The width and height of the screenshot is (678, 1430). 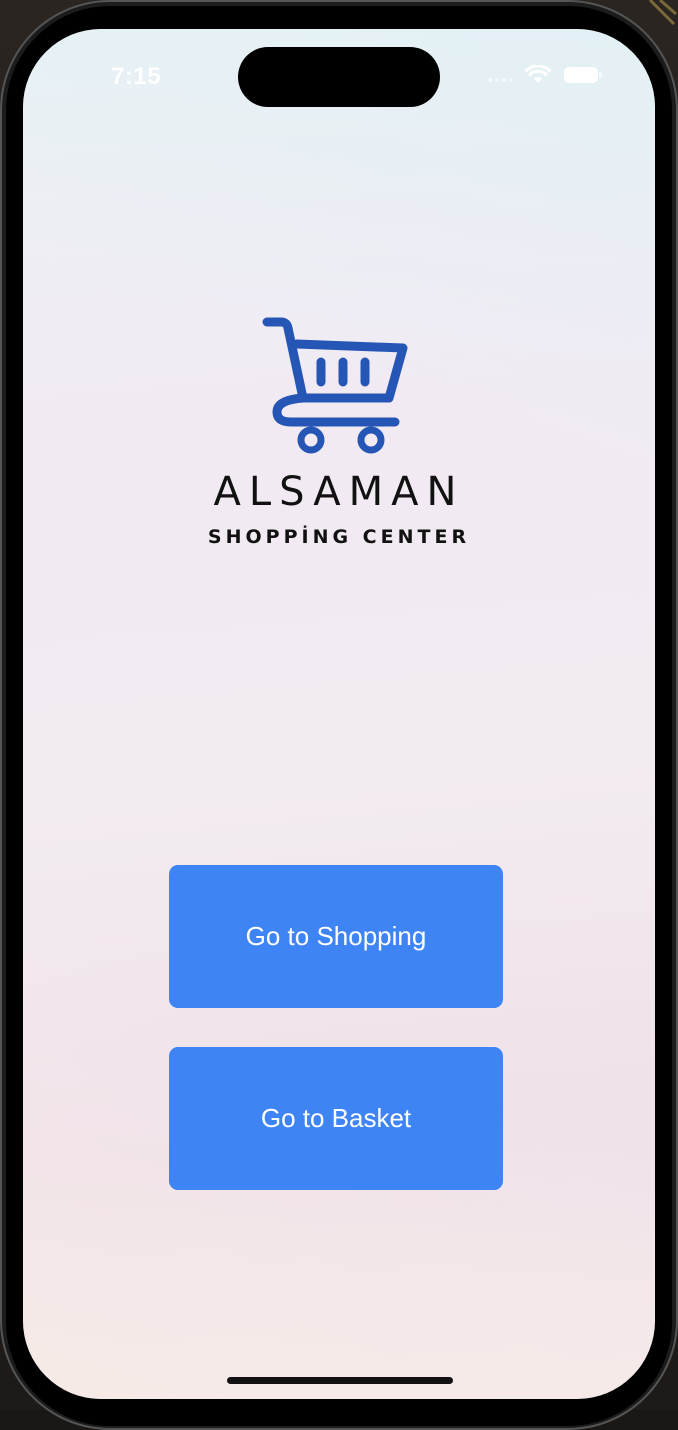 I want to click on home-indicator, so click(x=340, y=1380).